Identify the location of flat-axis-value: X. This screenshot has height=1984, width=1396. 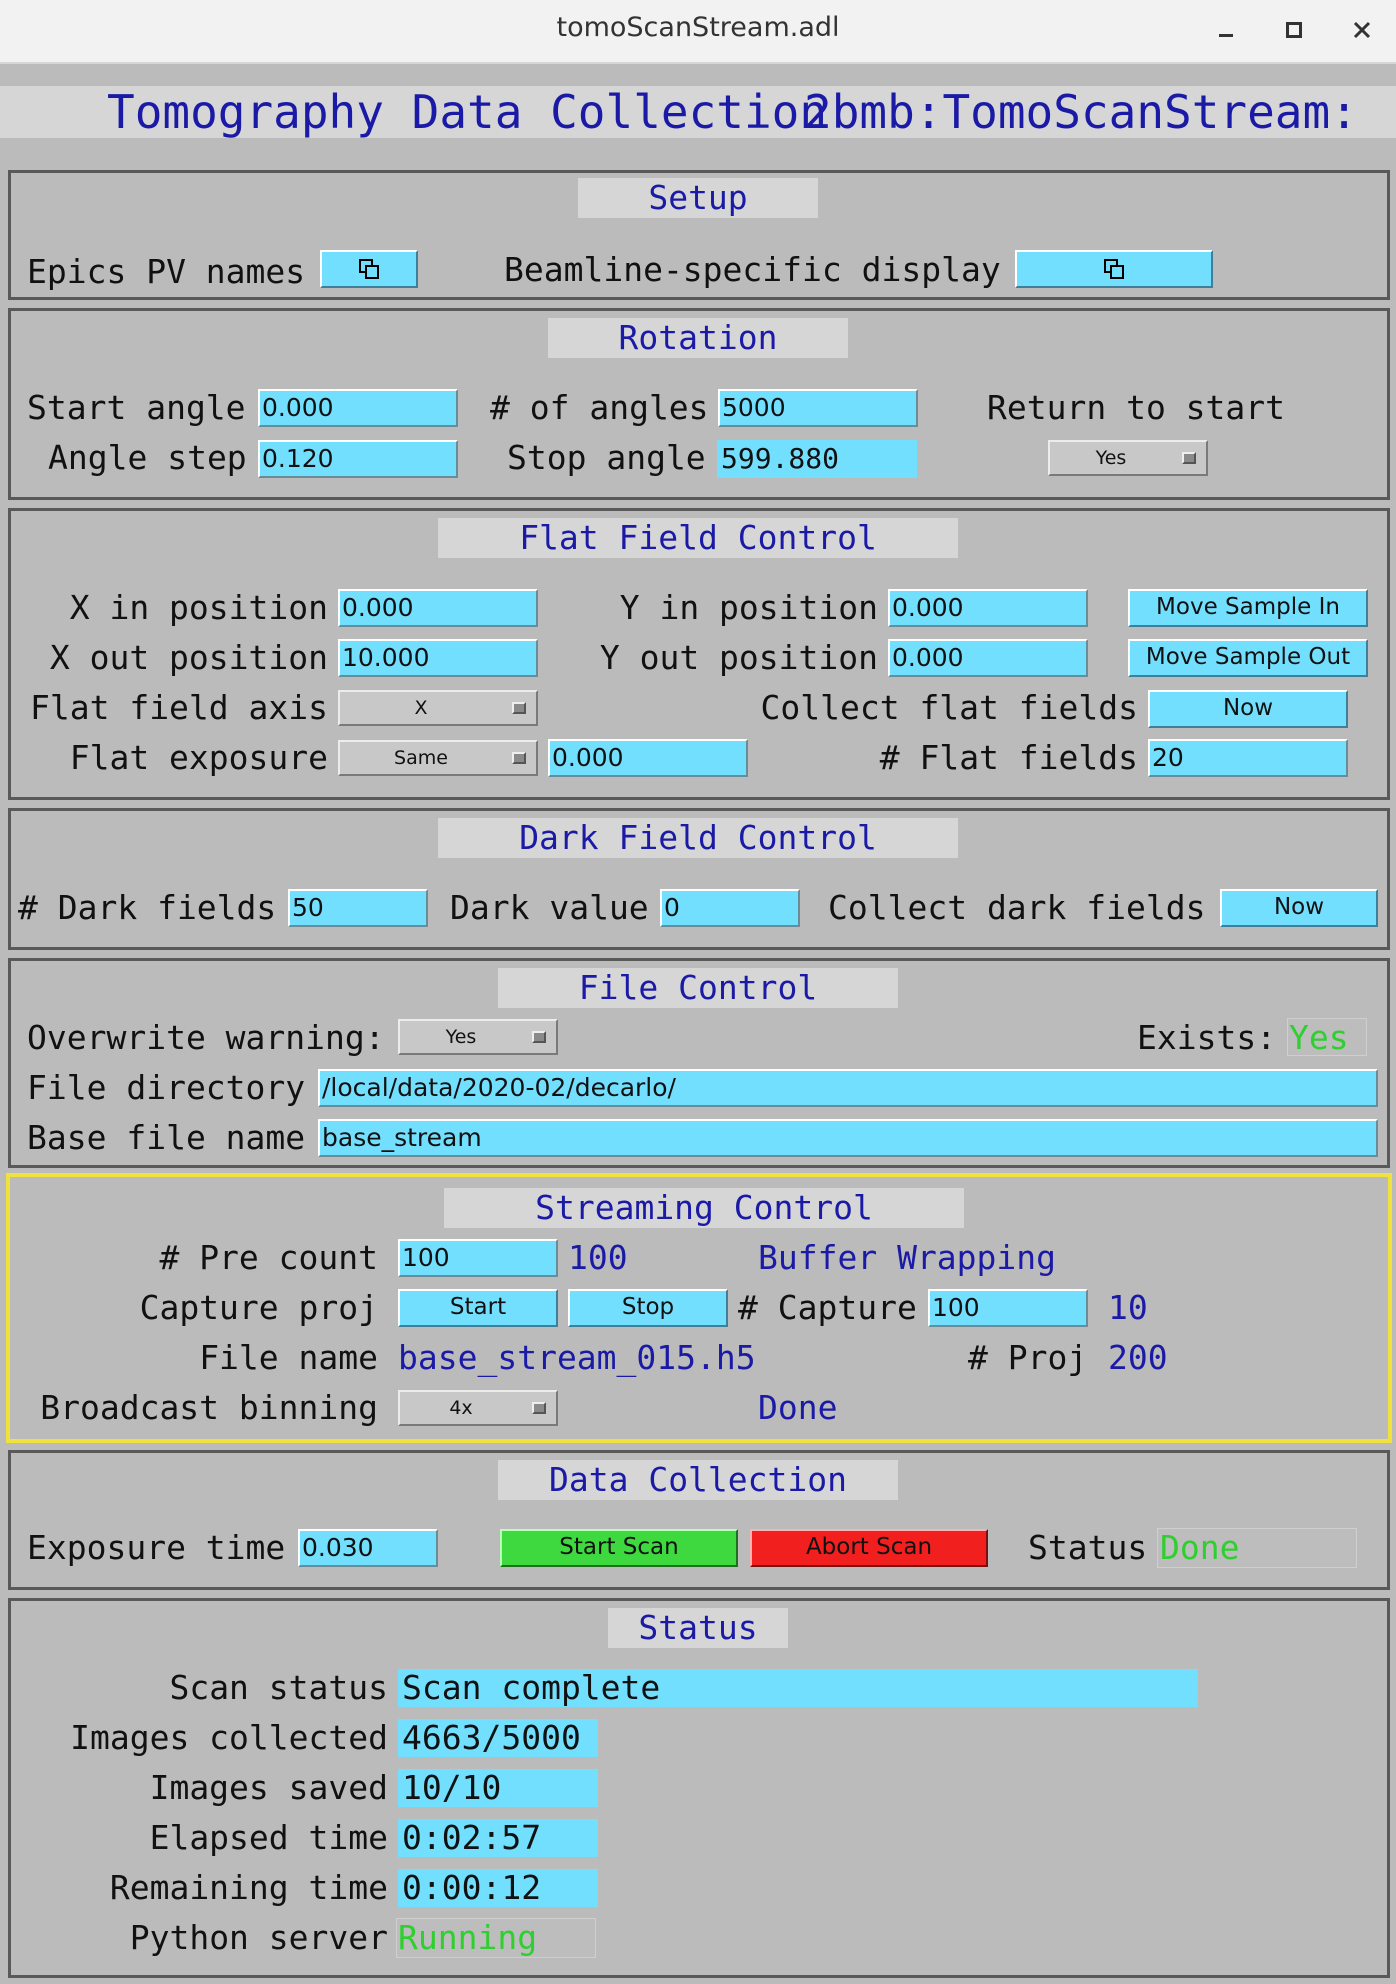
(421, 708).